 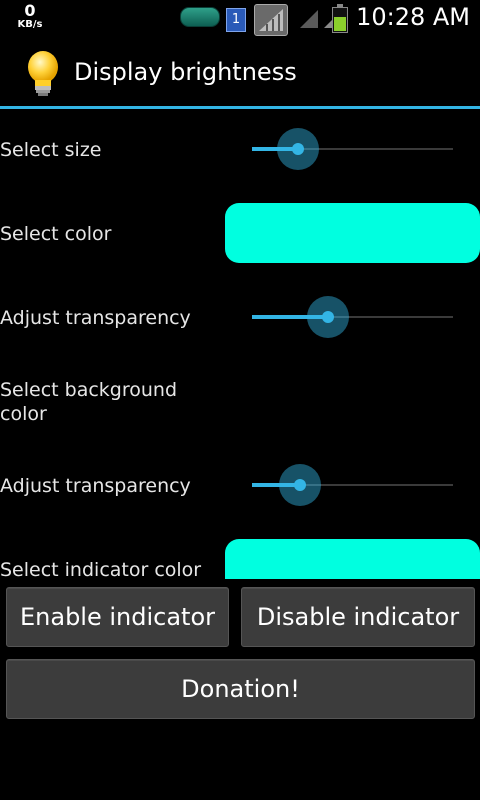 What do you see at coordinates (352, 149) in the screenshot?
I see `size-slider` at bounding box center [352, 149].